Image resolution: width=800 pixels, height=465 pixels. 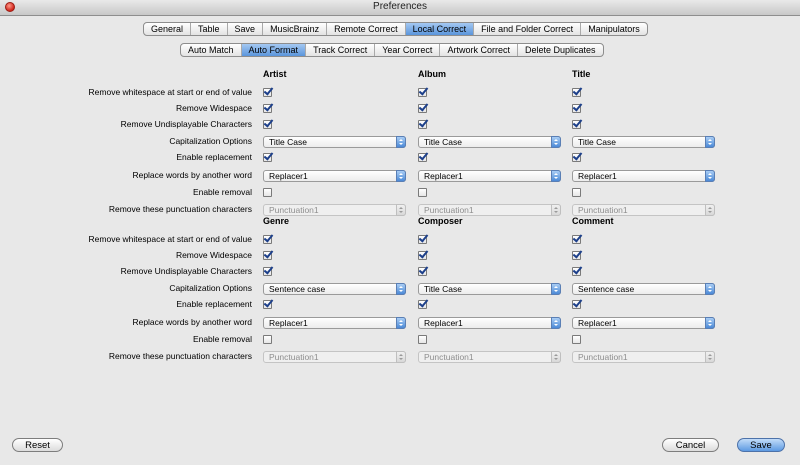 I want to click on row-label-enable-removal: Enable removal, so click(x=222, y=339).